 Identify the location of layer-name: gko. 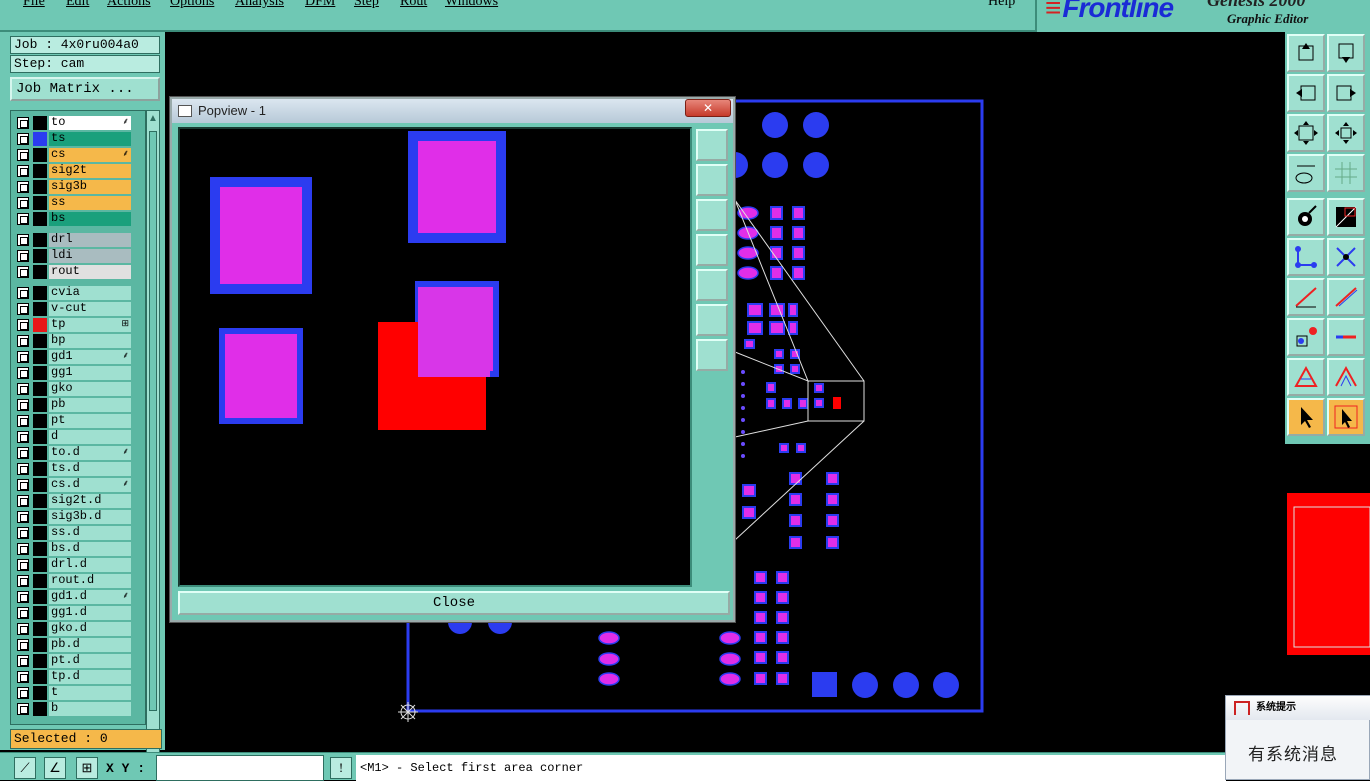
(90, 389).